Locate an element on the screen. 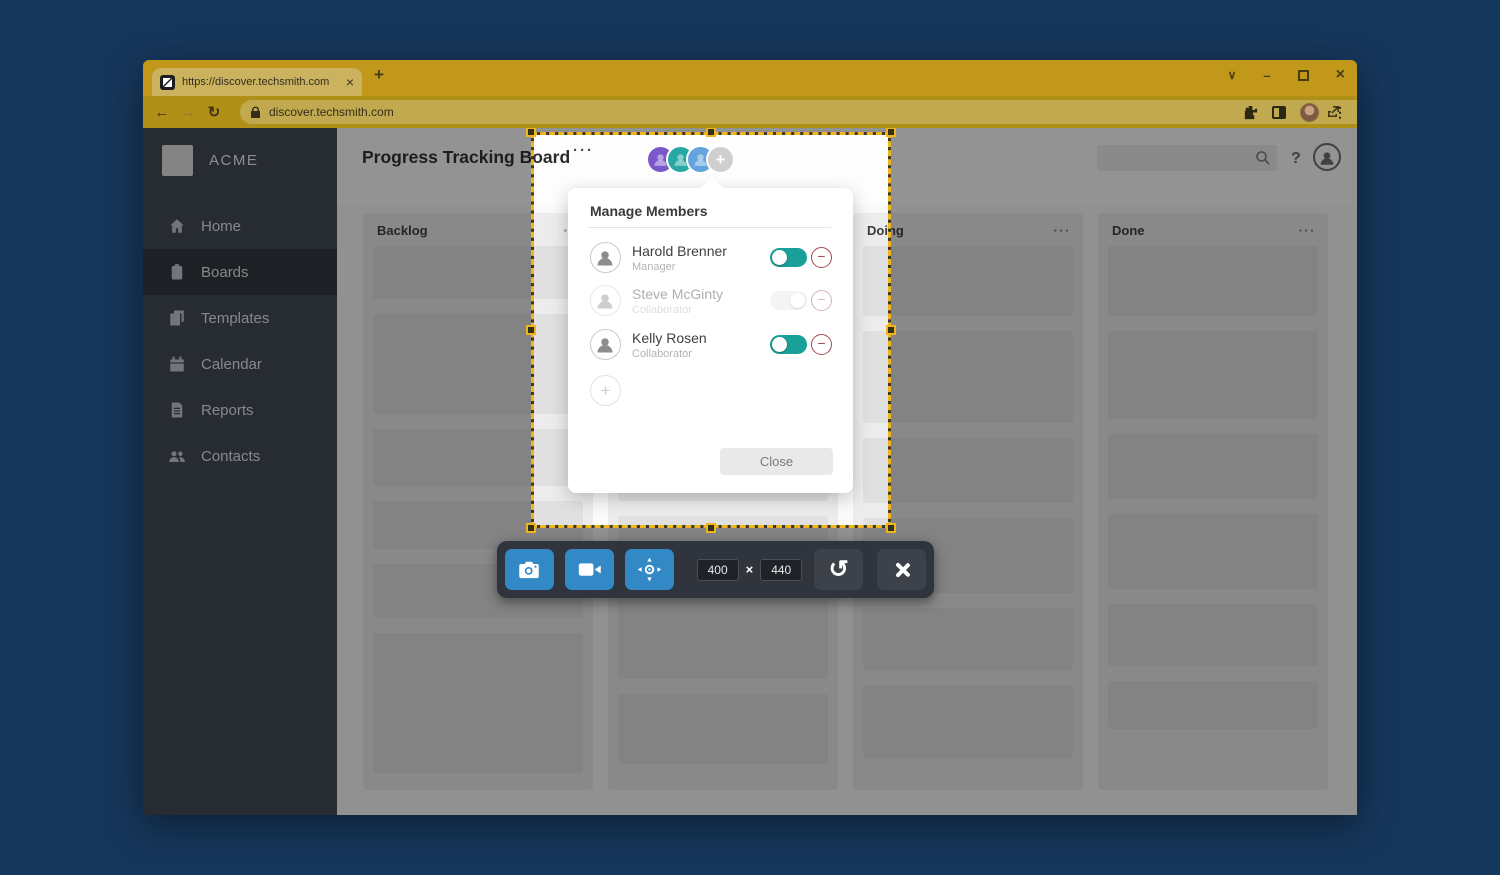 The height and width of the screenshot is (875, 1500). techsmith-favicon-icon is located at coordinates (167, 82).